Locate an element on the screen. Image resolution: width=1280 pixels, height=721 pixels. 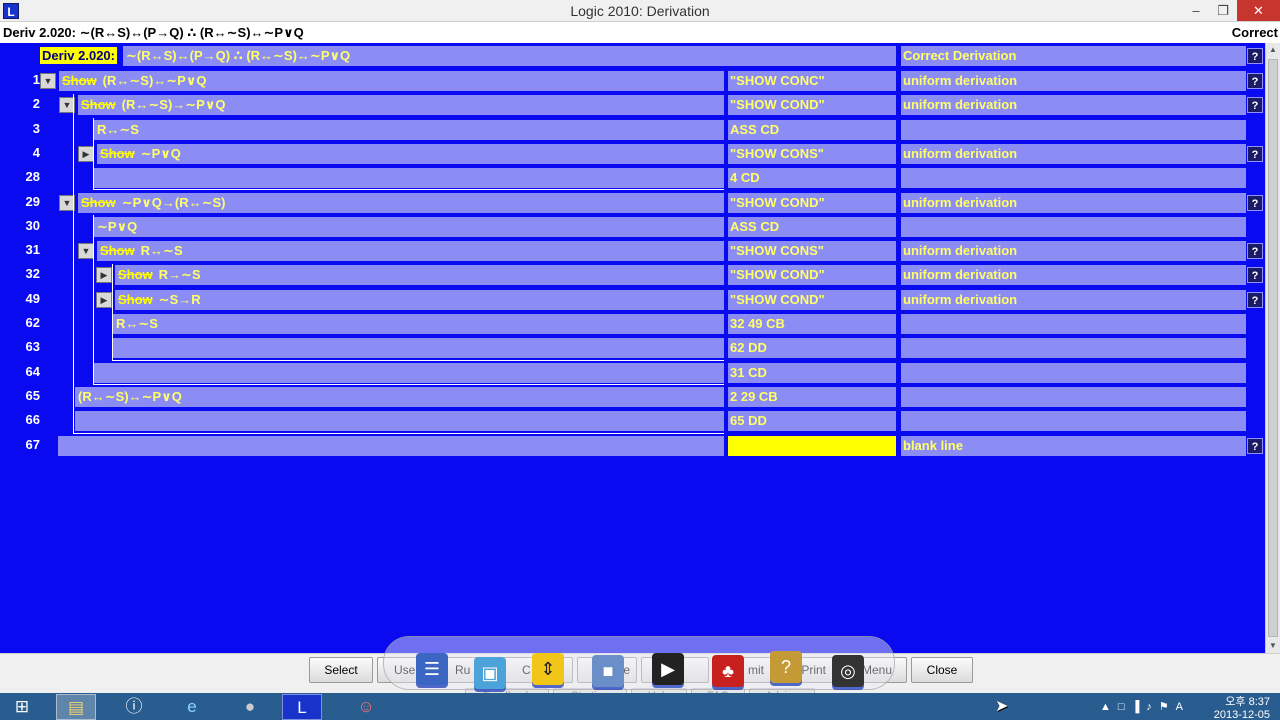
line-number: 62 is located at coordinates (32, 322).